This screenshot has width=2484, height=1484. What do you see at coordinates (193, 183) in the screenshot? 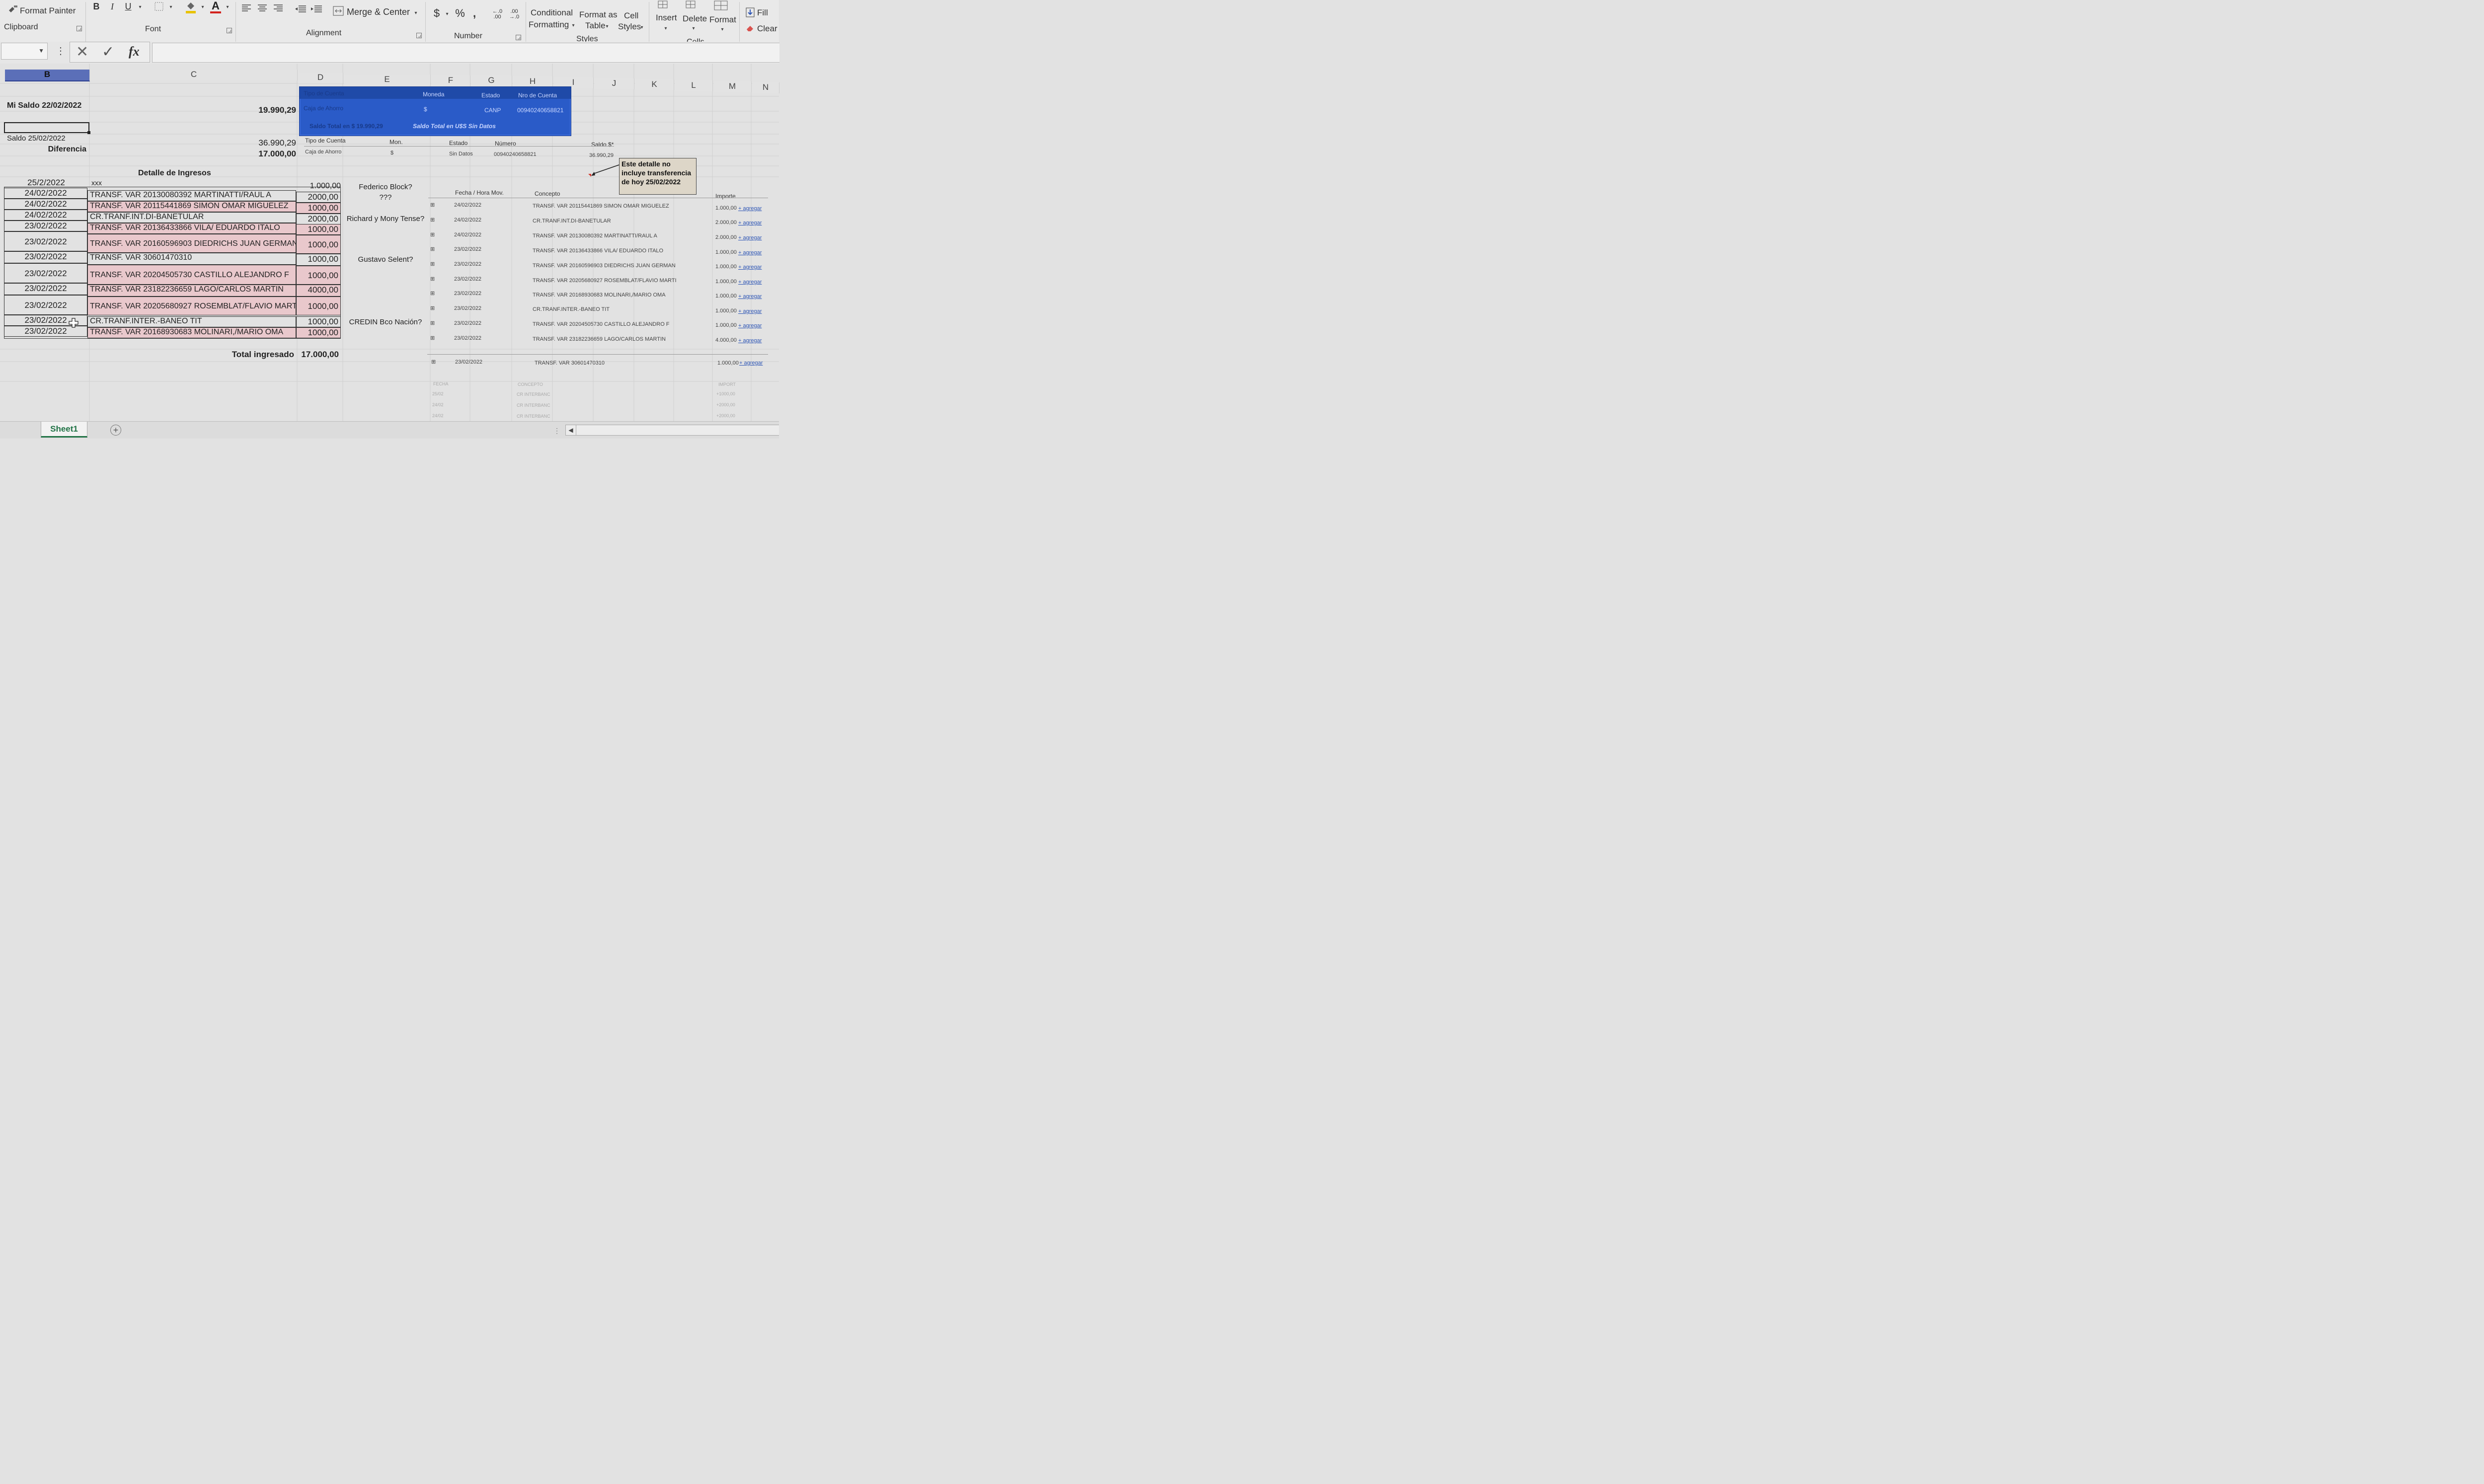
I see `detail-row-desc: xxx` at bounding box center [193, 183].